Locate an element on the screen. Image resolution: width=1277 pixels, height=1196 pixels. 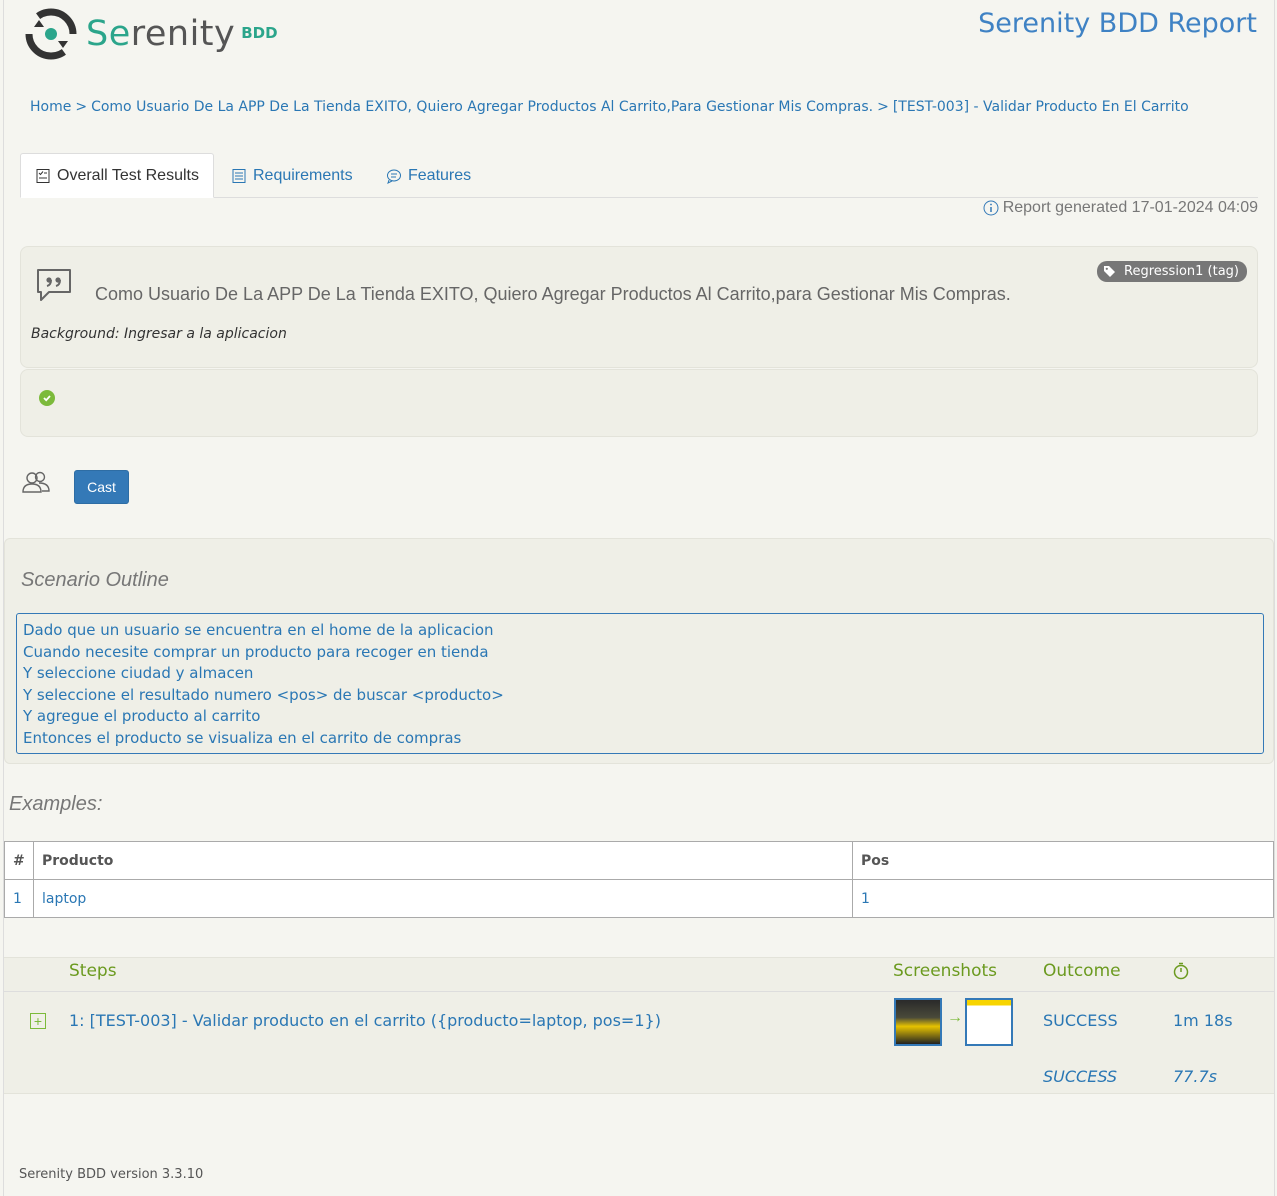
examples-title: Examples: is located at coordinates (56, 804).